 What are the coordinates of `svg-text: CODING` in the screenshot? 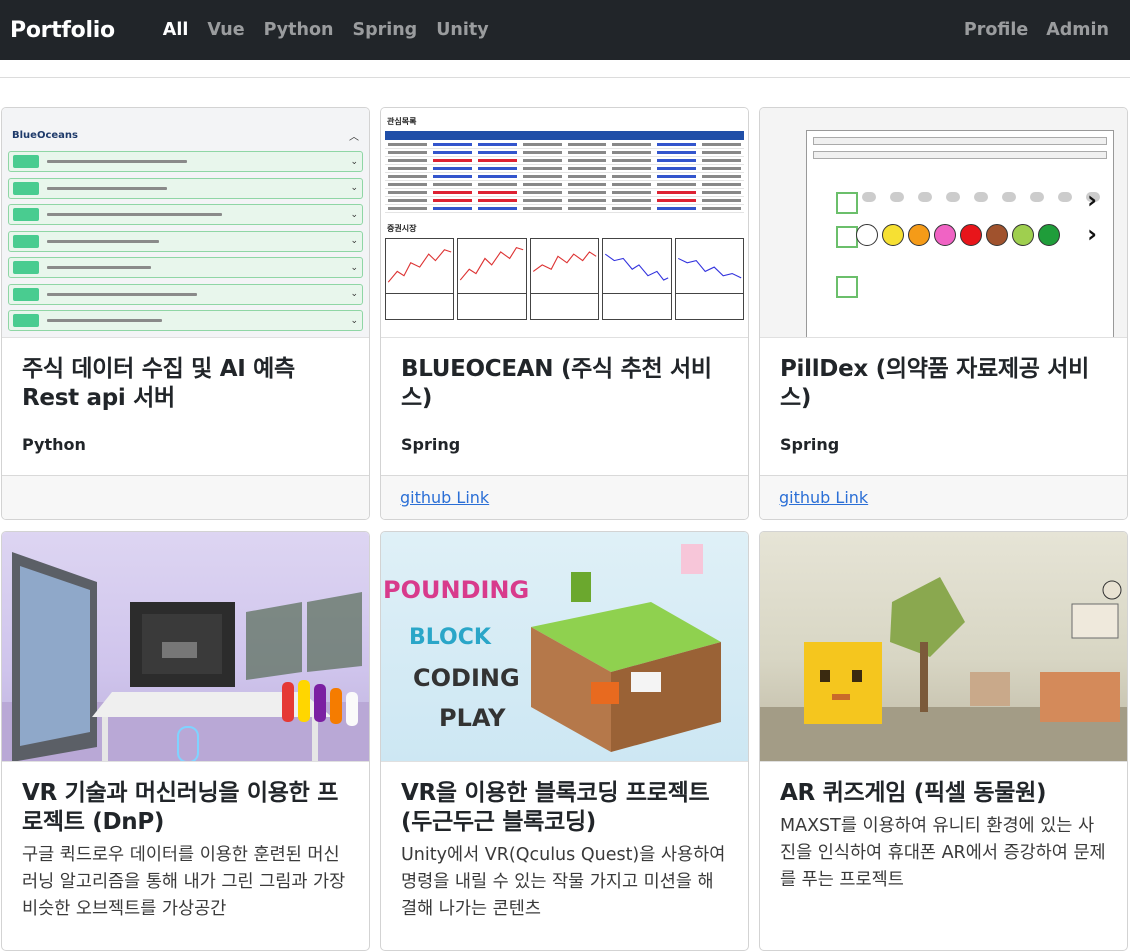 It's located at (466, 678).